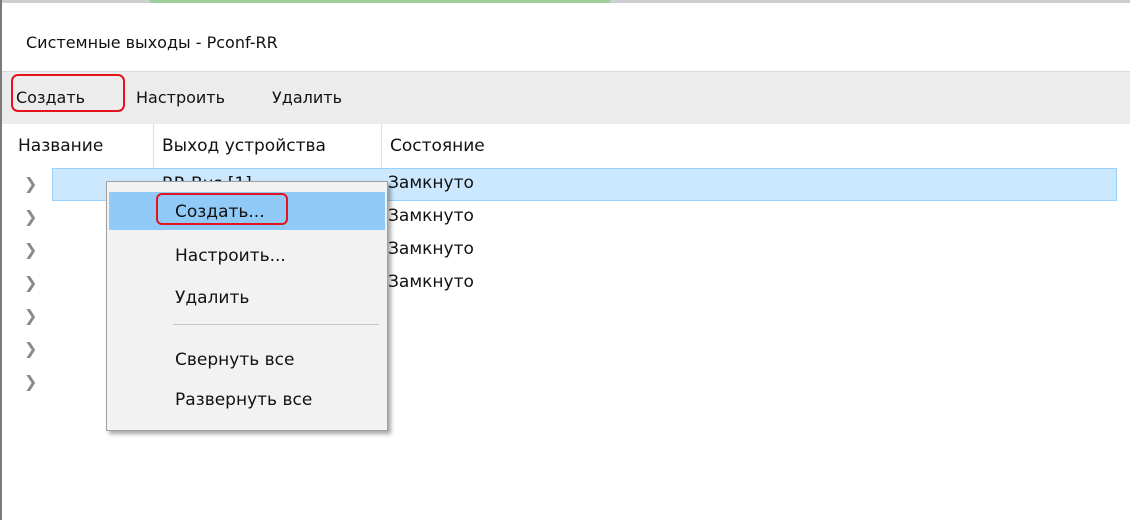 The image size is (1130, 520). What do you see at coordinates (276, 324) in the screenshot?
I see `context-menu-separator` at bounding box center [276, 324].